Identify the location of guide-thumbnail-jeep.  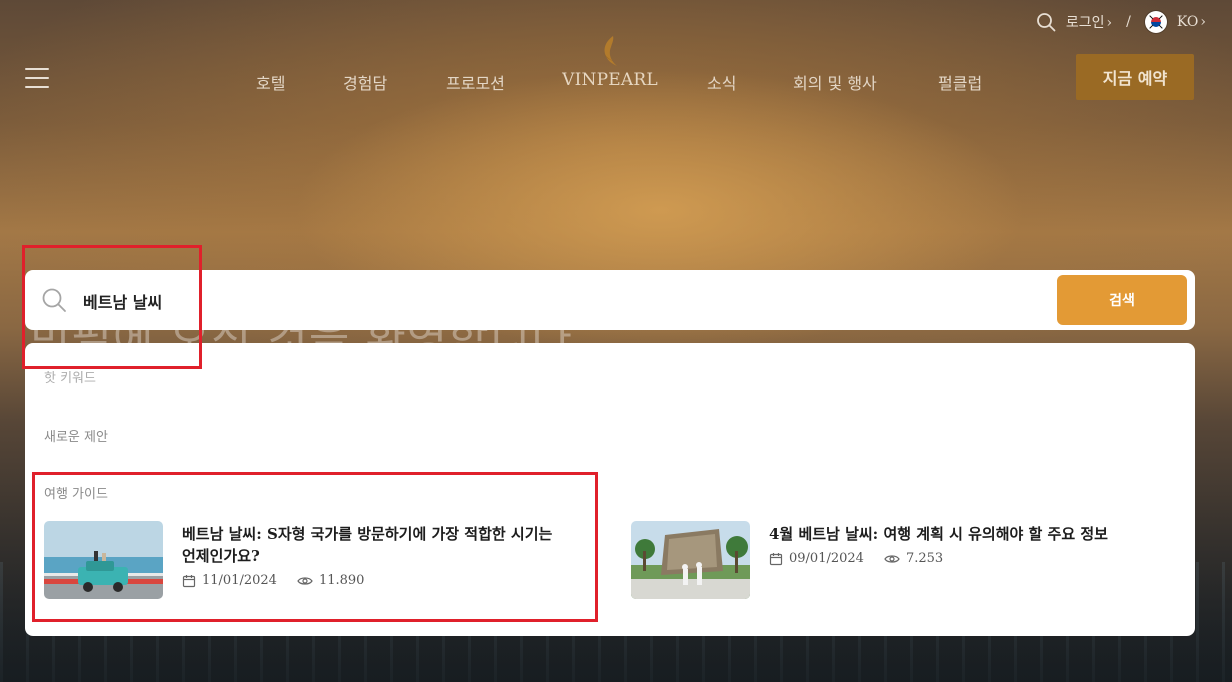
(103, 560).